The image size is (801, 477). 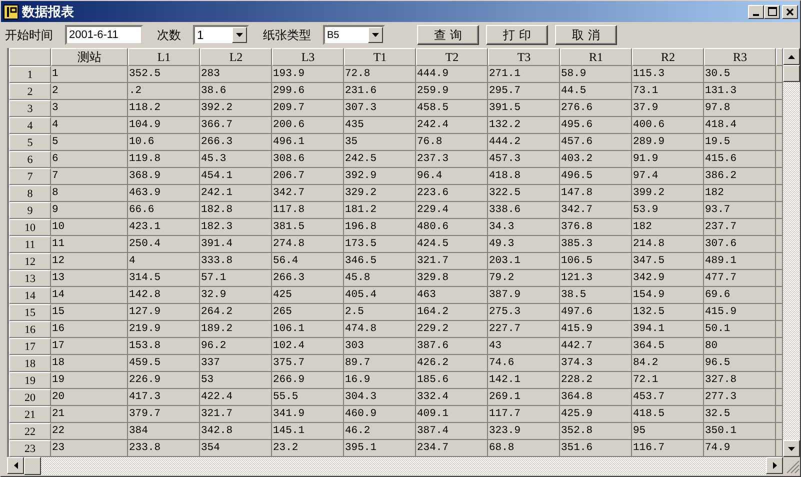 I want to click on table-cell: 338.6, so click(x=524, y=210).